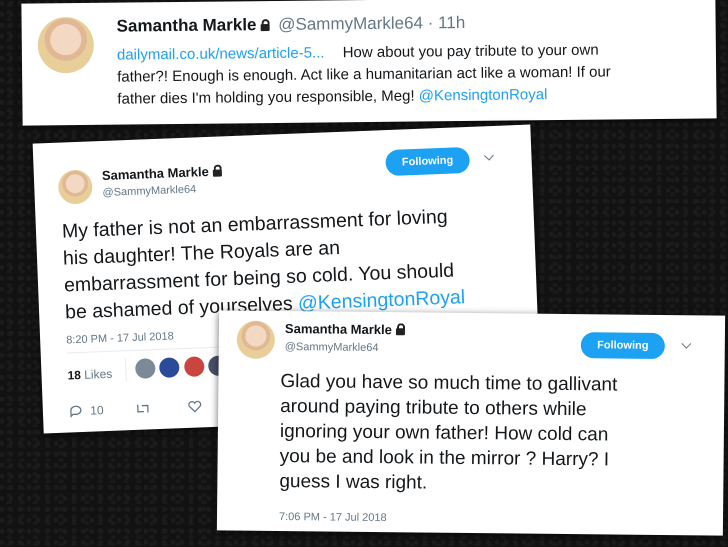  I want to click on tweet-text-line: ignoring your own father! How cold can, so click(444, 433).